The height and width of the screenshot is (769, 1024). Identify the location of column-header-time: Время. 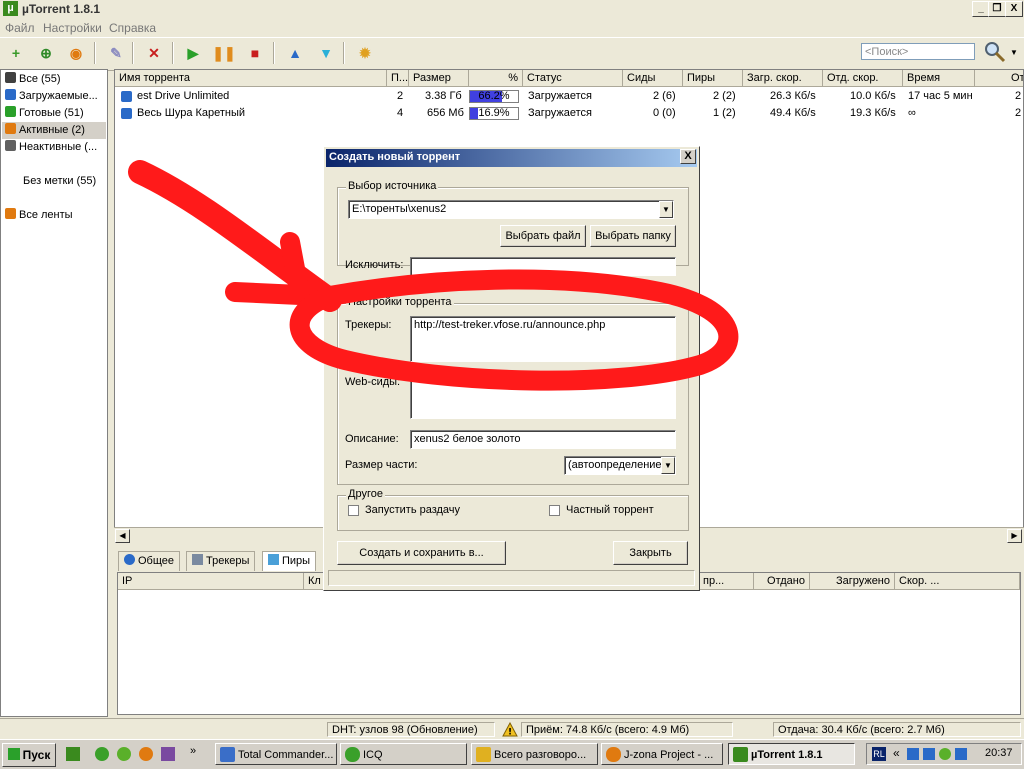
(939, 78).